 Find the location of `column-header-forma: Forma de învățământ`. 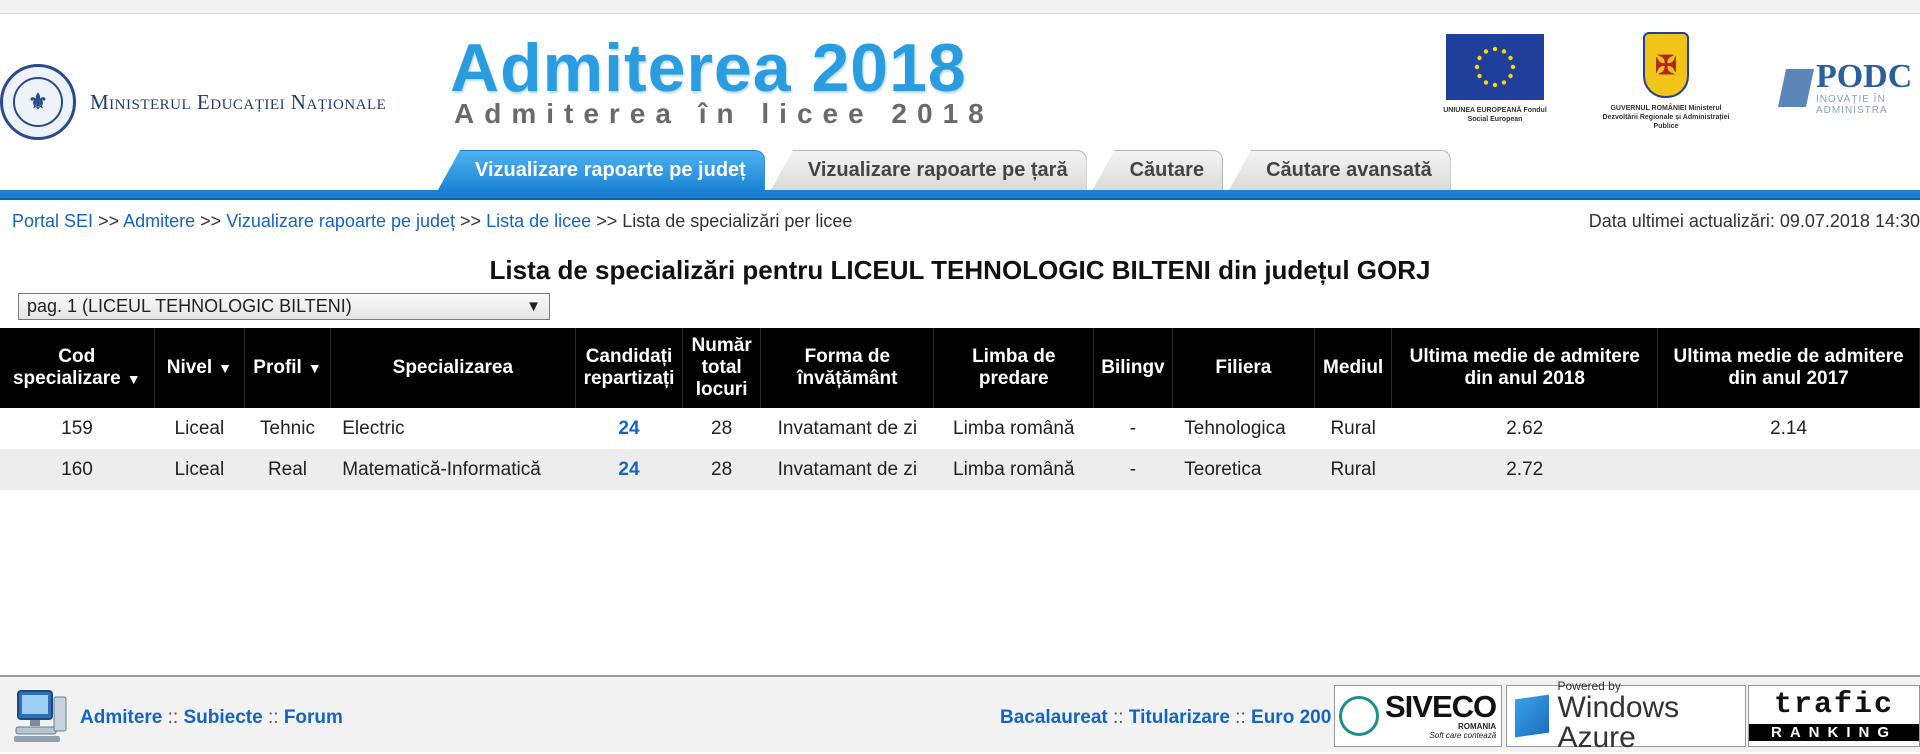

column-header-forma: Forma de învățământ is located at coordinates (847, 368).